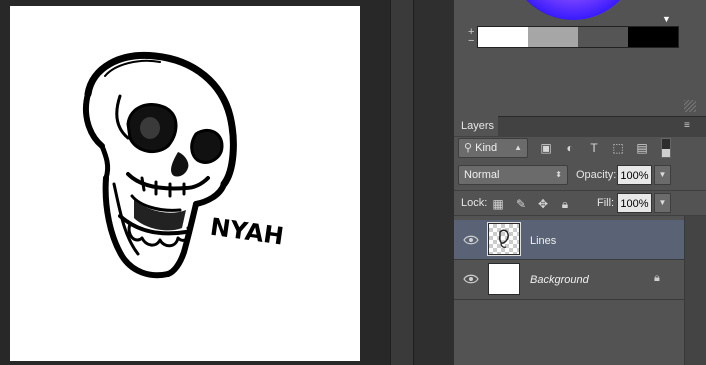 Image resolution: width=706 pixels, height=365 pixels. Describe the element at coordinates (468, 148) in the screenshot. I see `search-icon: ⚲` at that location.